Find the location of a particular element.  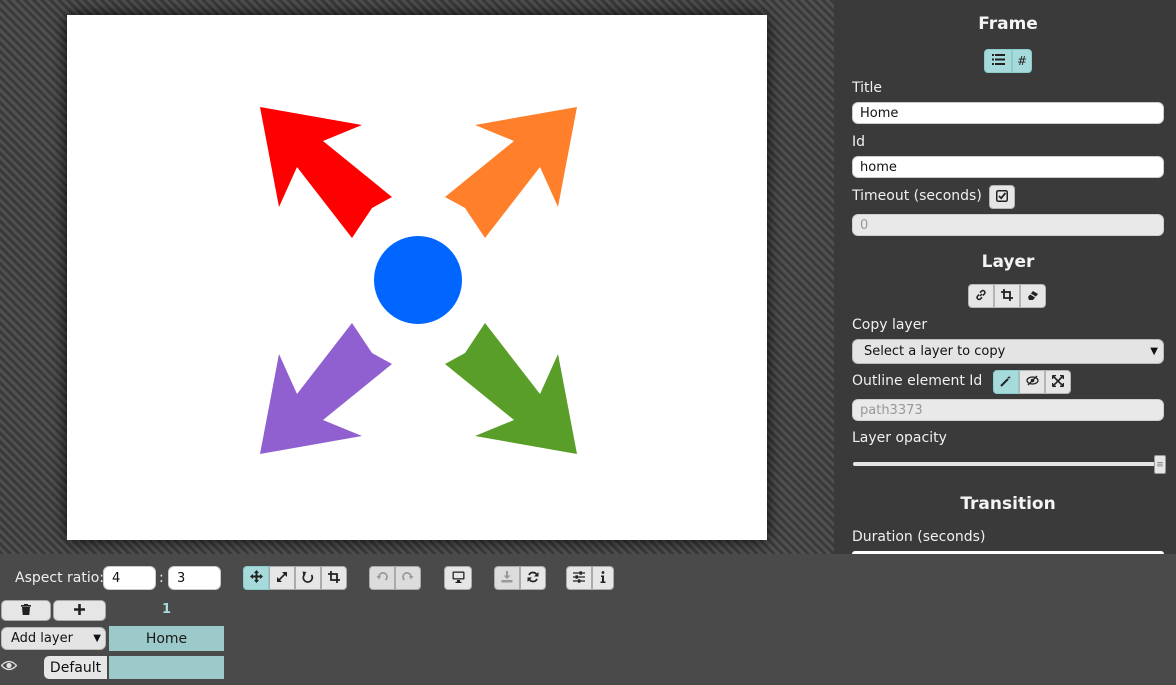

history-tools-group is located at coordinates (395, 578).